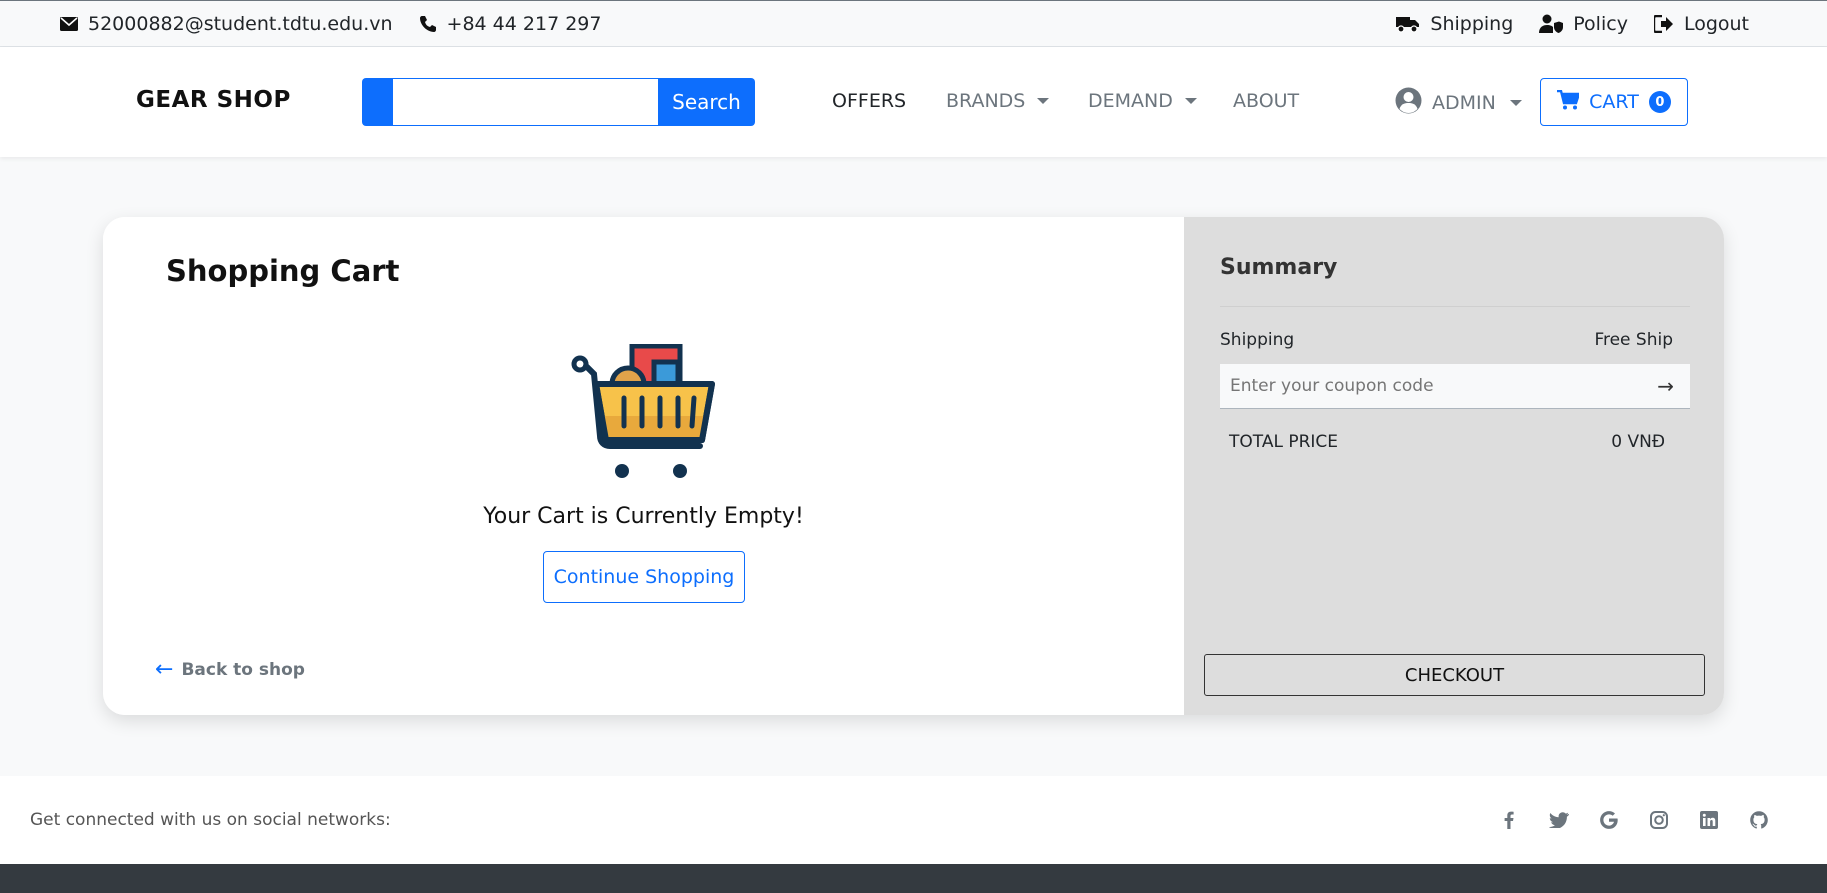  I want to click on logout-label: Logout, so click(1716, 23).